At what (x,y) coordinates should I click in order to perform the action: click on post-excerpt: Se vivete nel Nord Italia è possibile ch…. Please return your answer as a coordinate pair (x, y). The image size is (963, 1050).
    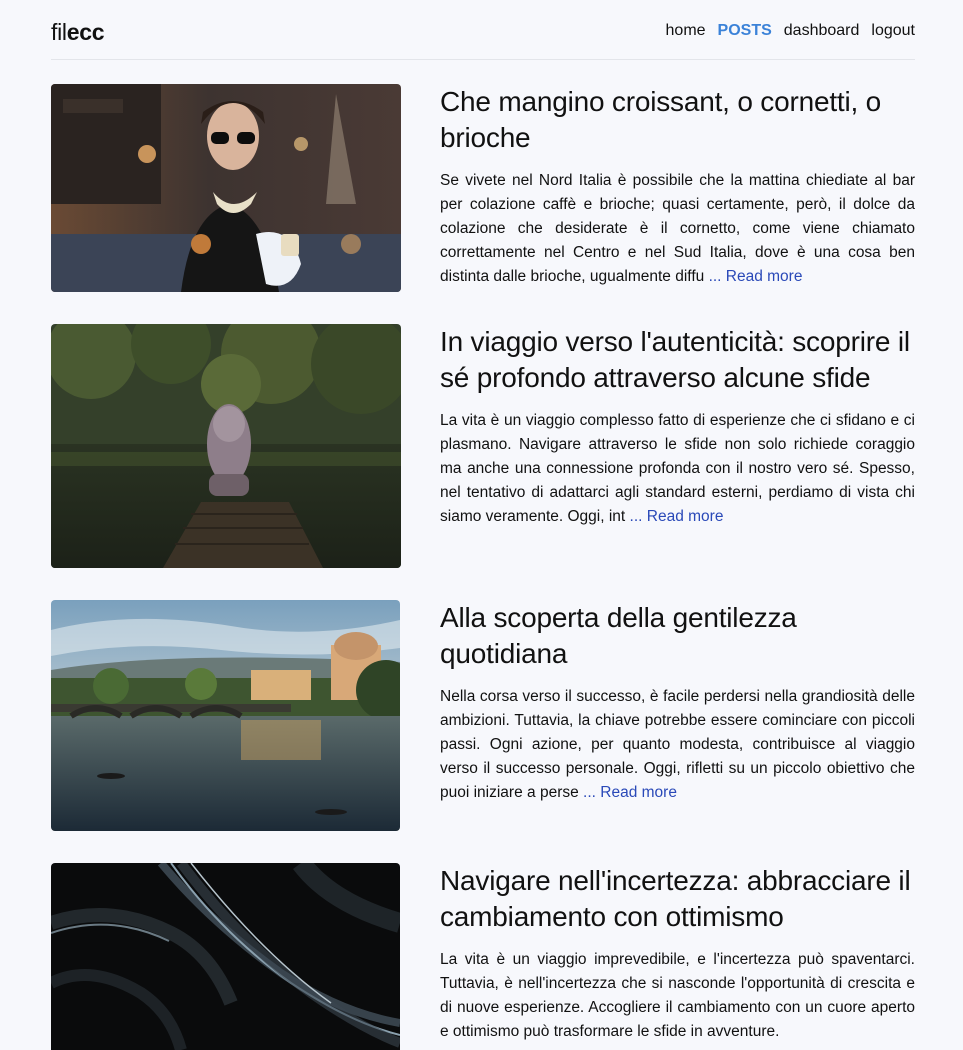
    Looking at the image, I should click on (677, 229).